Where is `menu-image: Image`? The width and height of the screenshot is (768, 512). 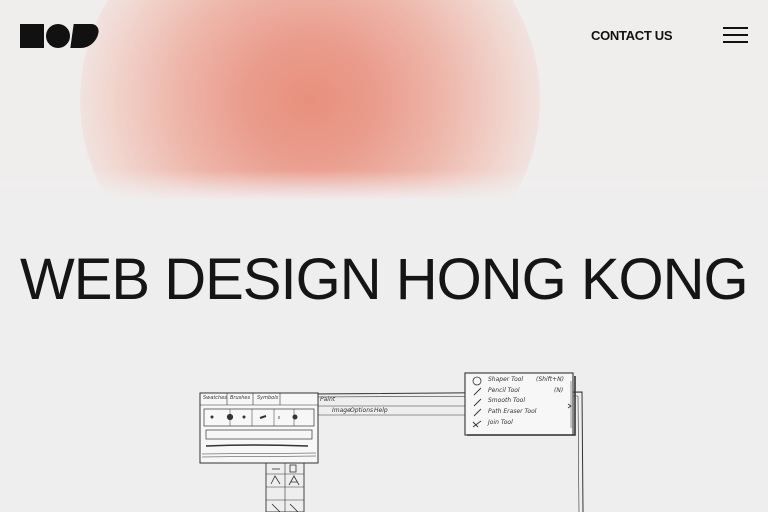 menu-image: Image is located at coordinates (341, 410).